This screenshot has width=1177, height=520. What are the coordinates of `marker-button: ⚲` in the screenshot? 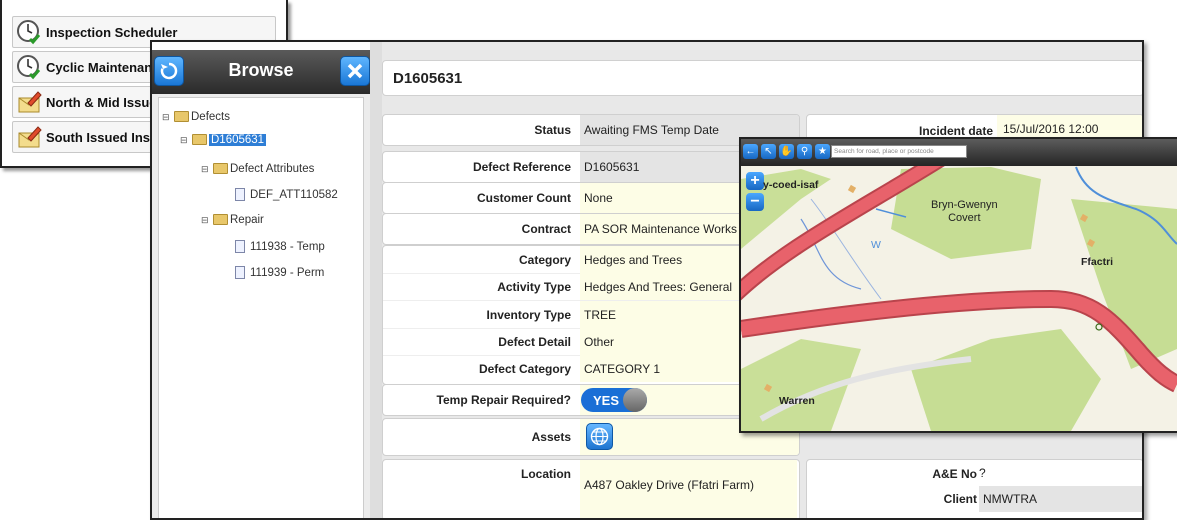 It's located at (804, 151).